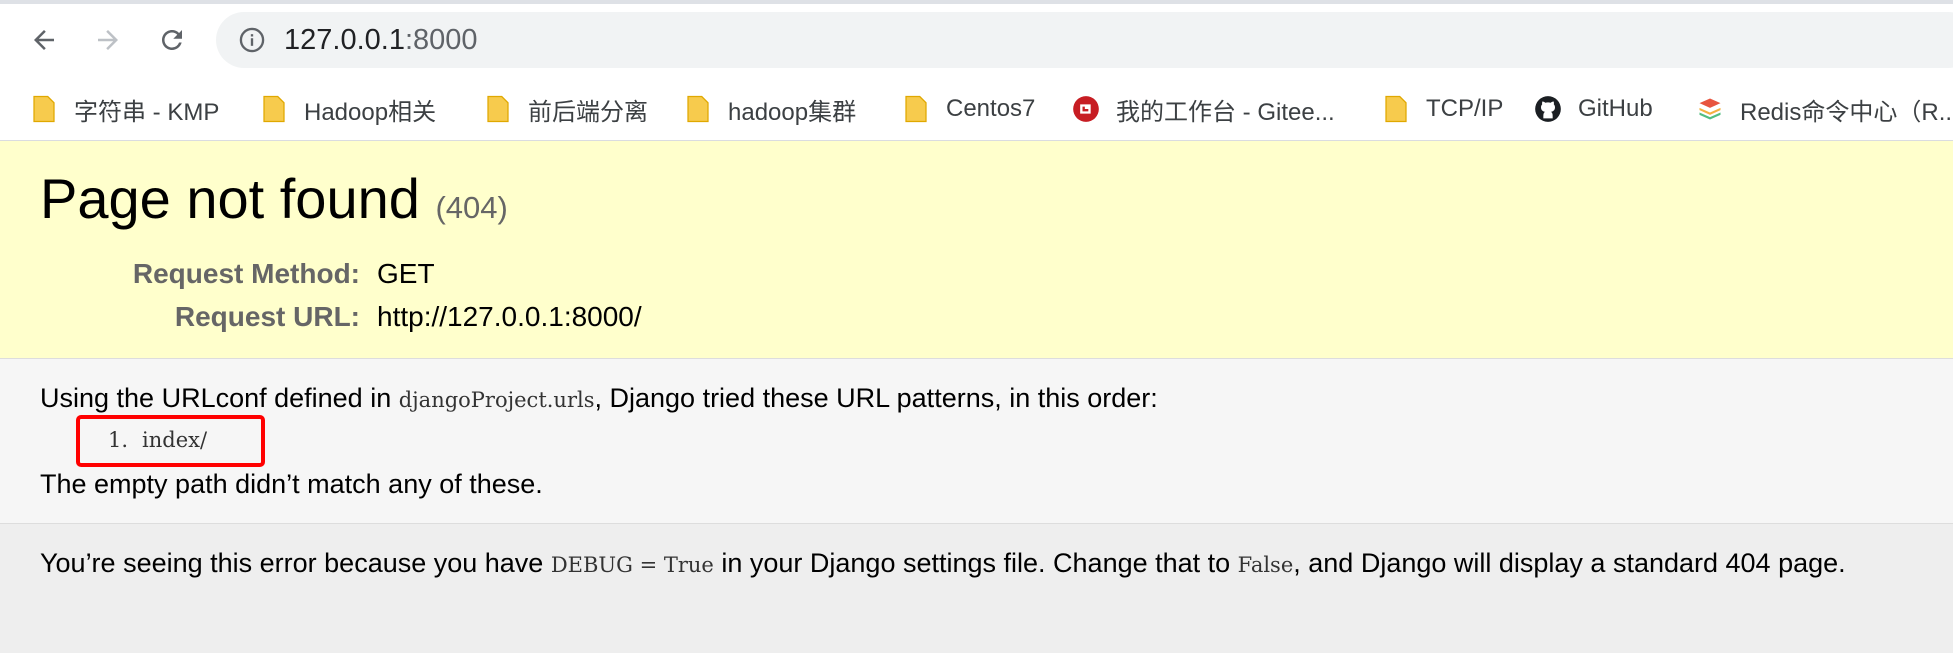 This screenshot has width=1953, height=653. I want to click on url-text: 127.0.0.1:8000, so click(381, 40).